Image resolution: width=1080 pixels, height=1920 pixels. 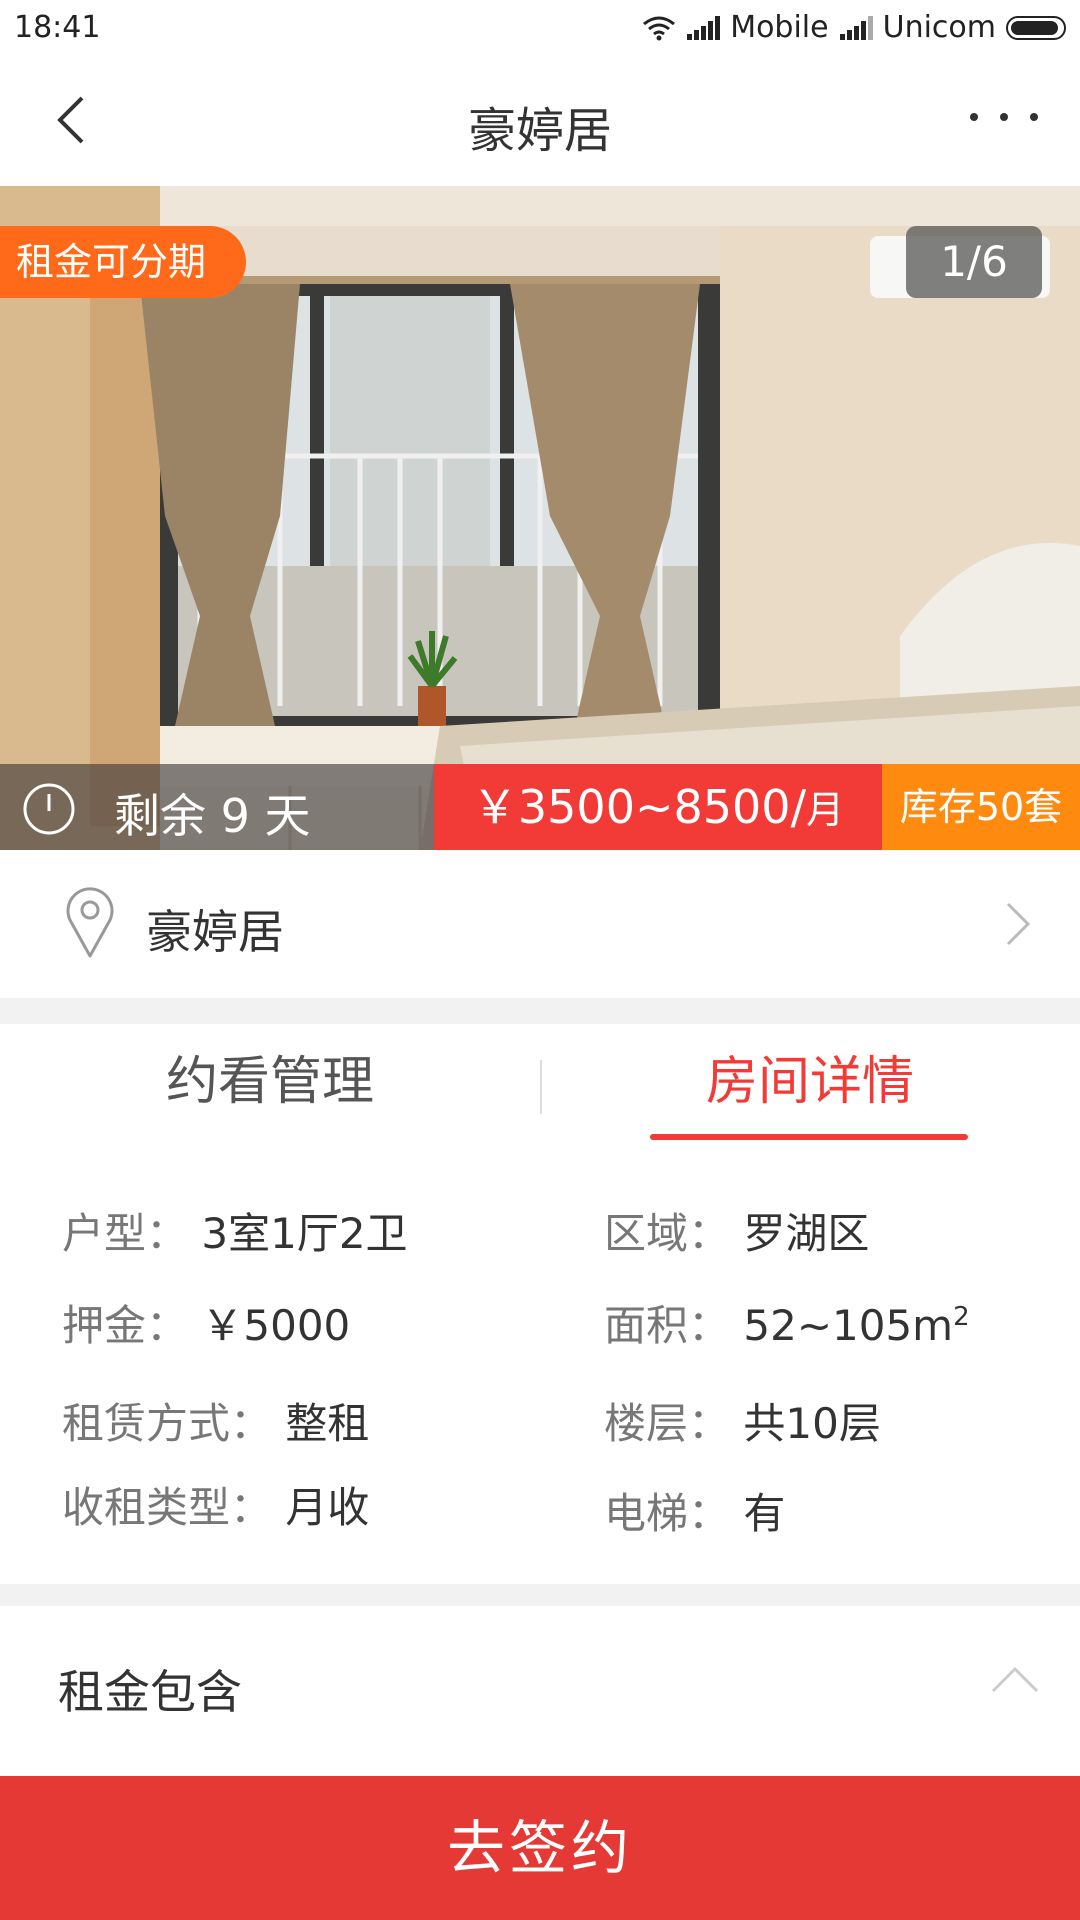 What do you see at coordinates (742, 1420) in the screenshot?
I see `detail-floor: 楼层： 共10层` at bounding box center [742, 1420].